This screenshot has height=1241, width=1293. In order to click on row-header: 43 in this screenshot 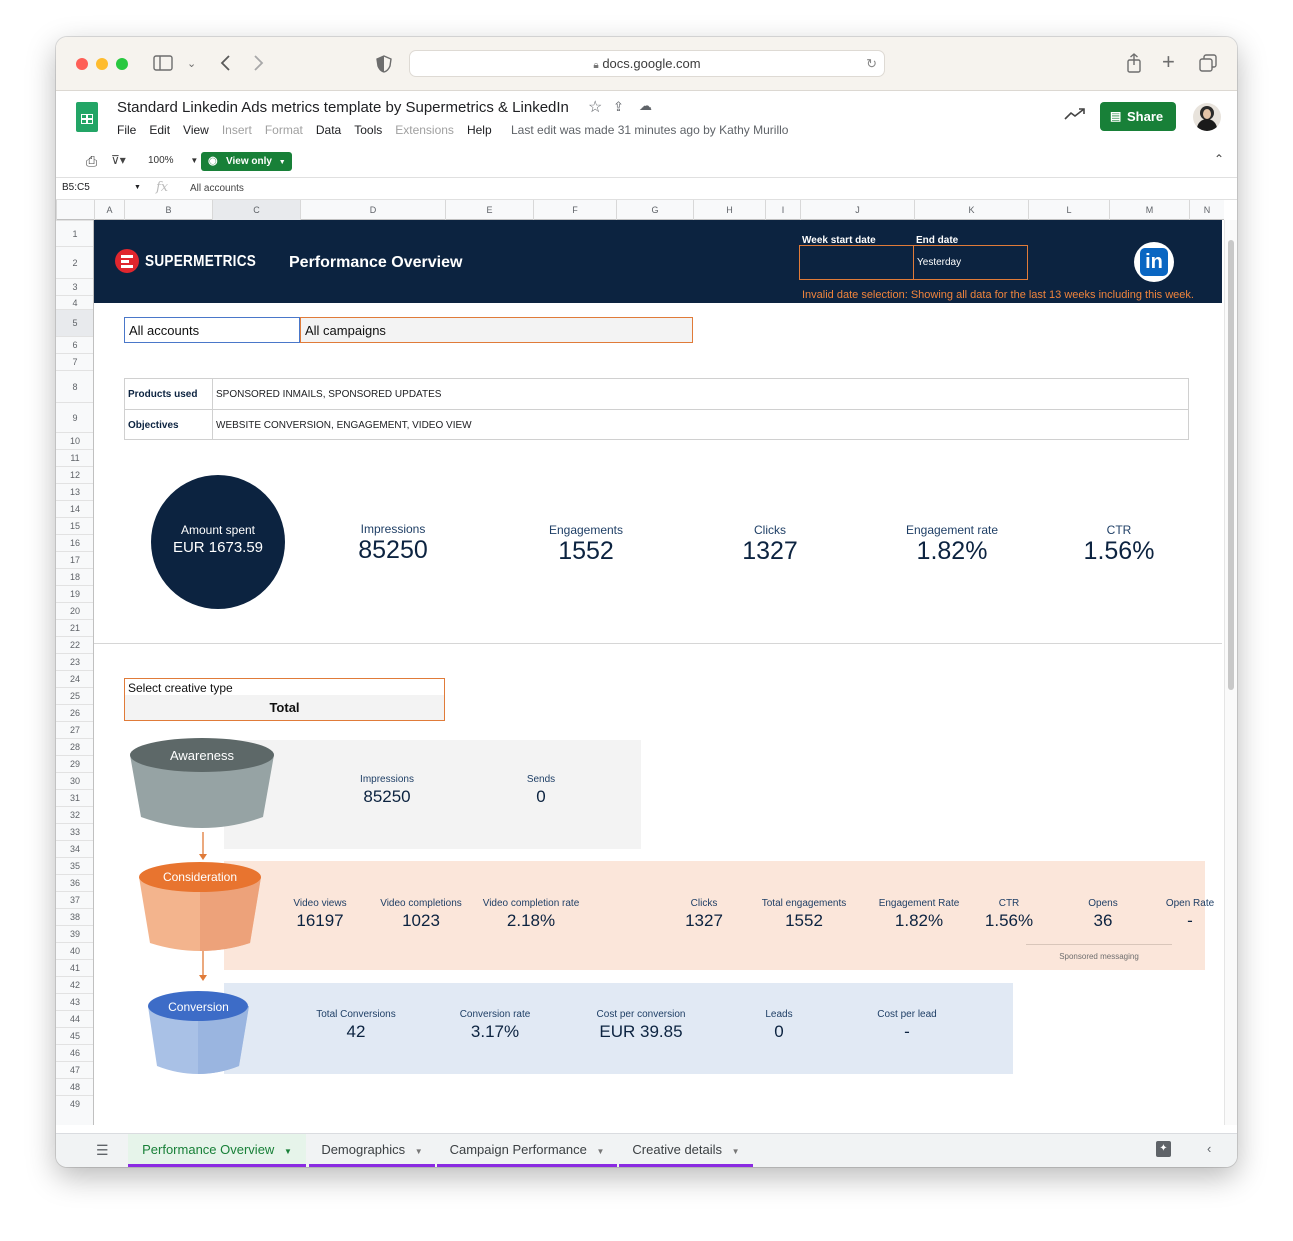, I will do `click(74, 1001)`.